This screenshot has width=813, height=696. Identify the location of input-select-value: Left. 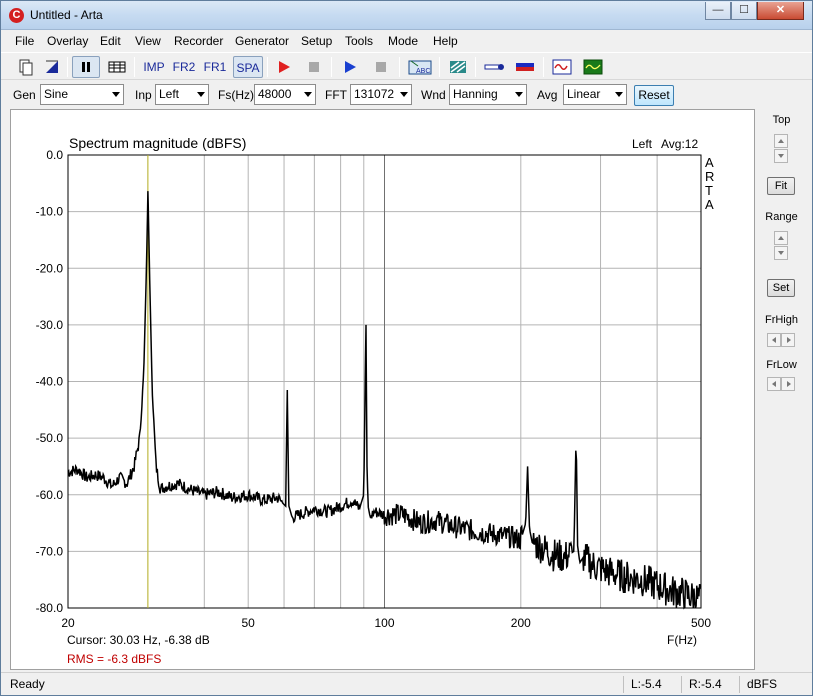
(169, 94).